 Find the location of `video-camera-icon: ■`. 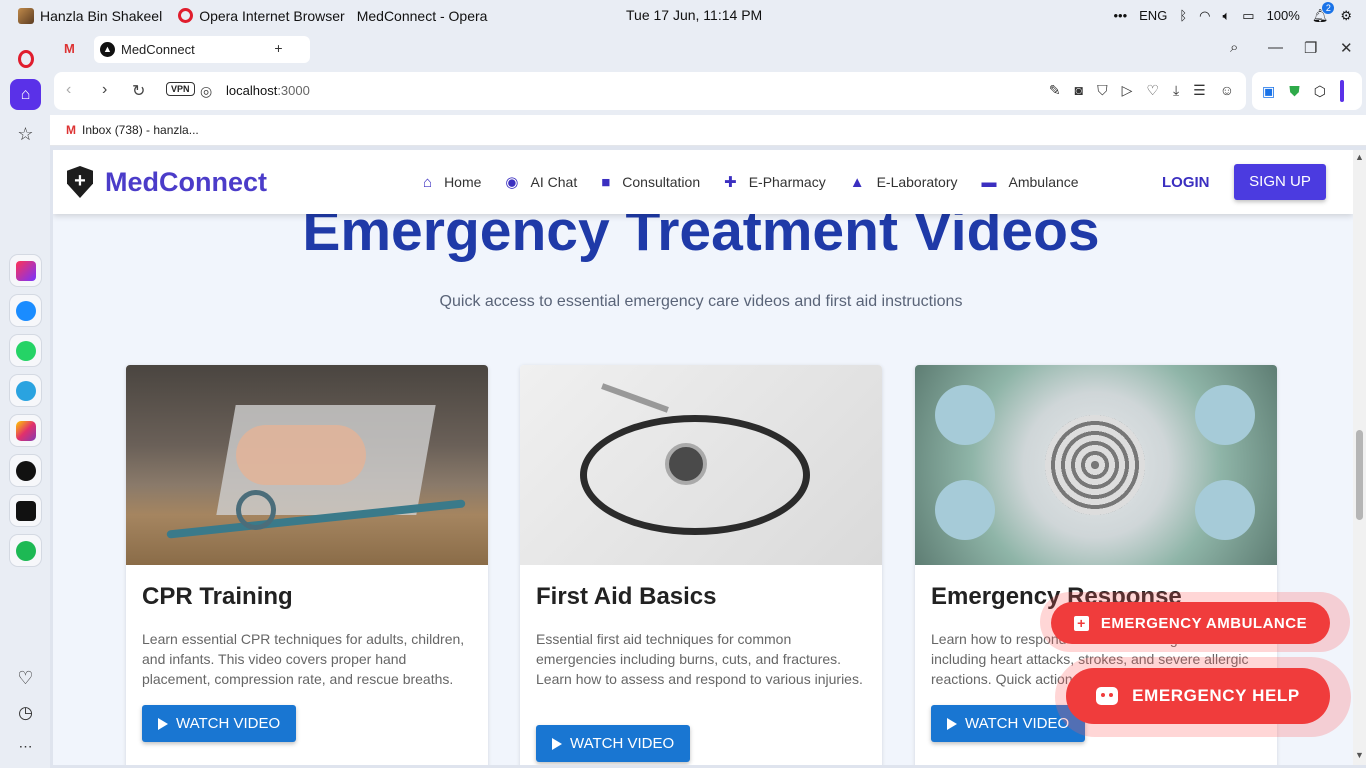

video-camera-icon: ■ is located at coordinates (606, 182).